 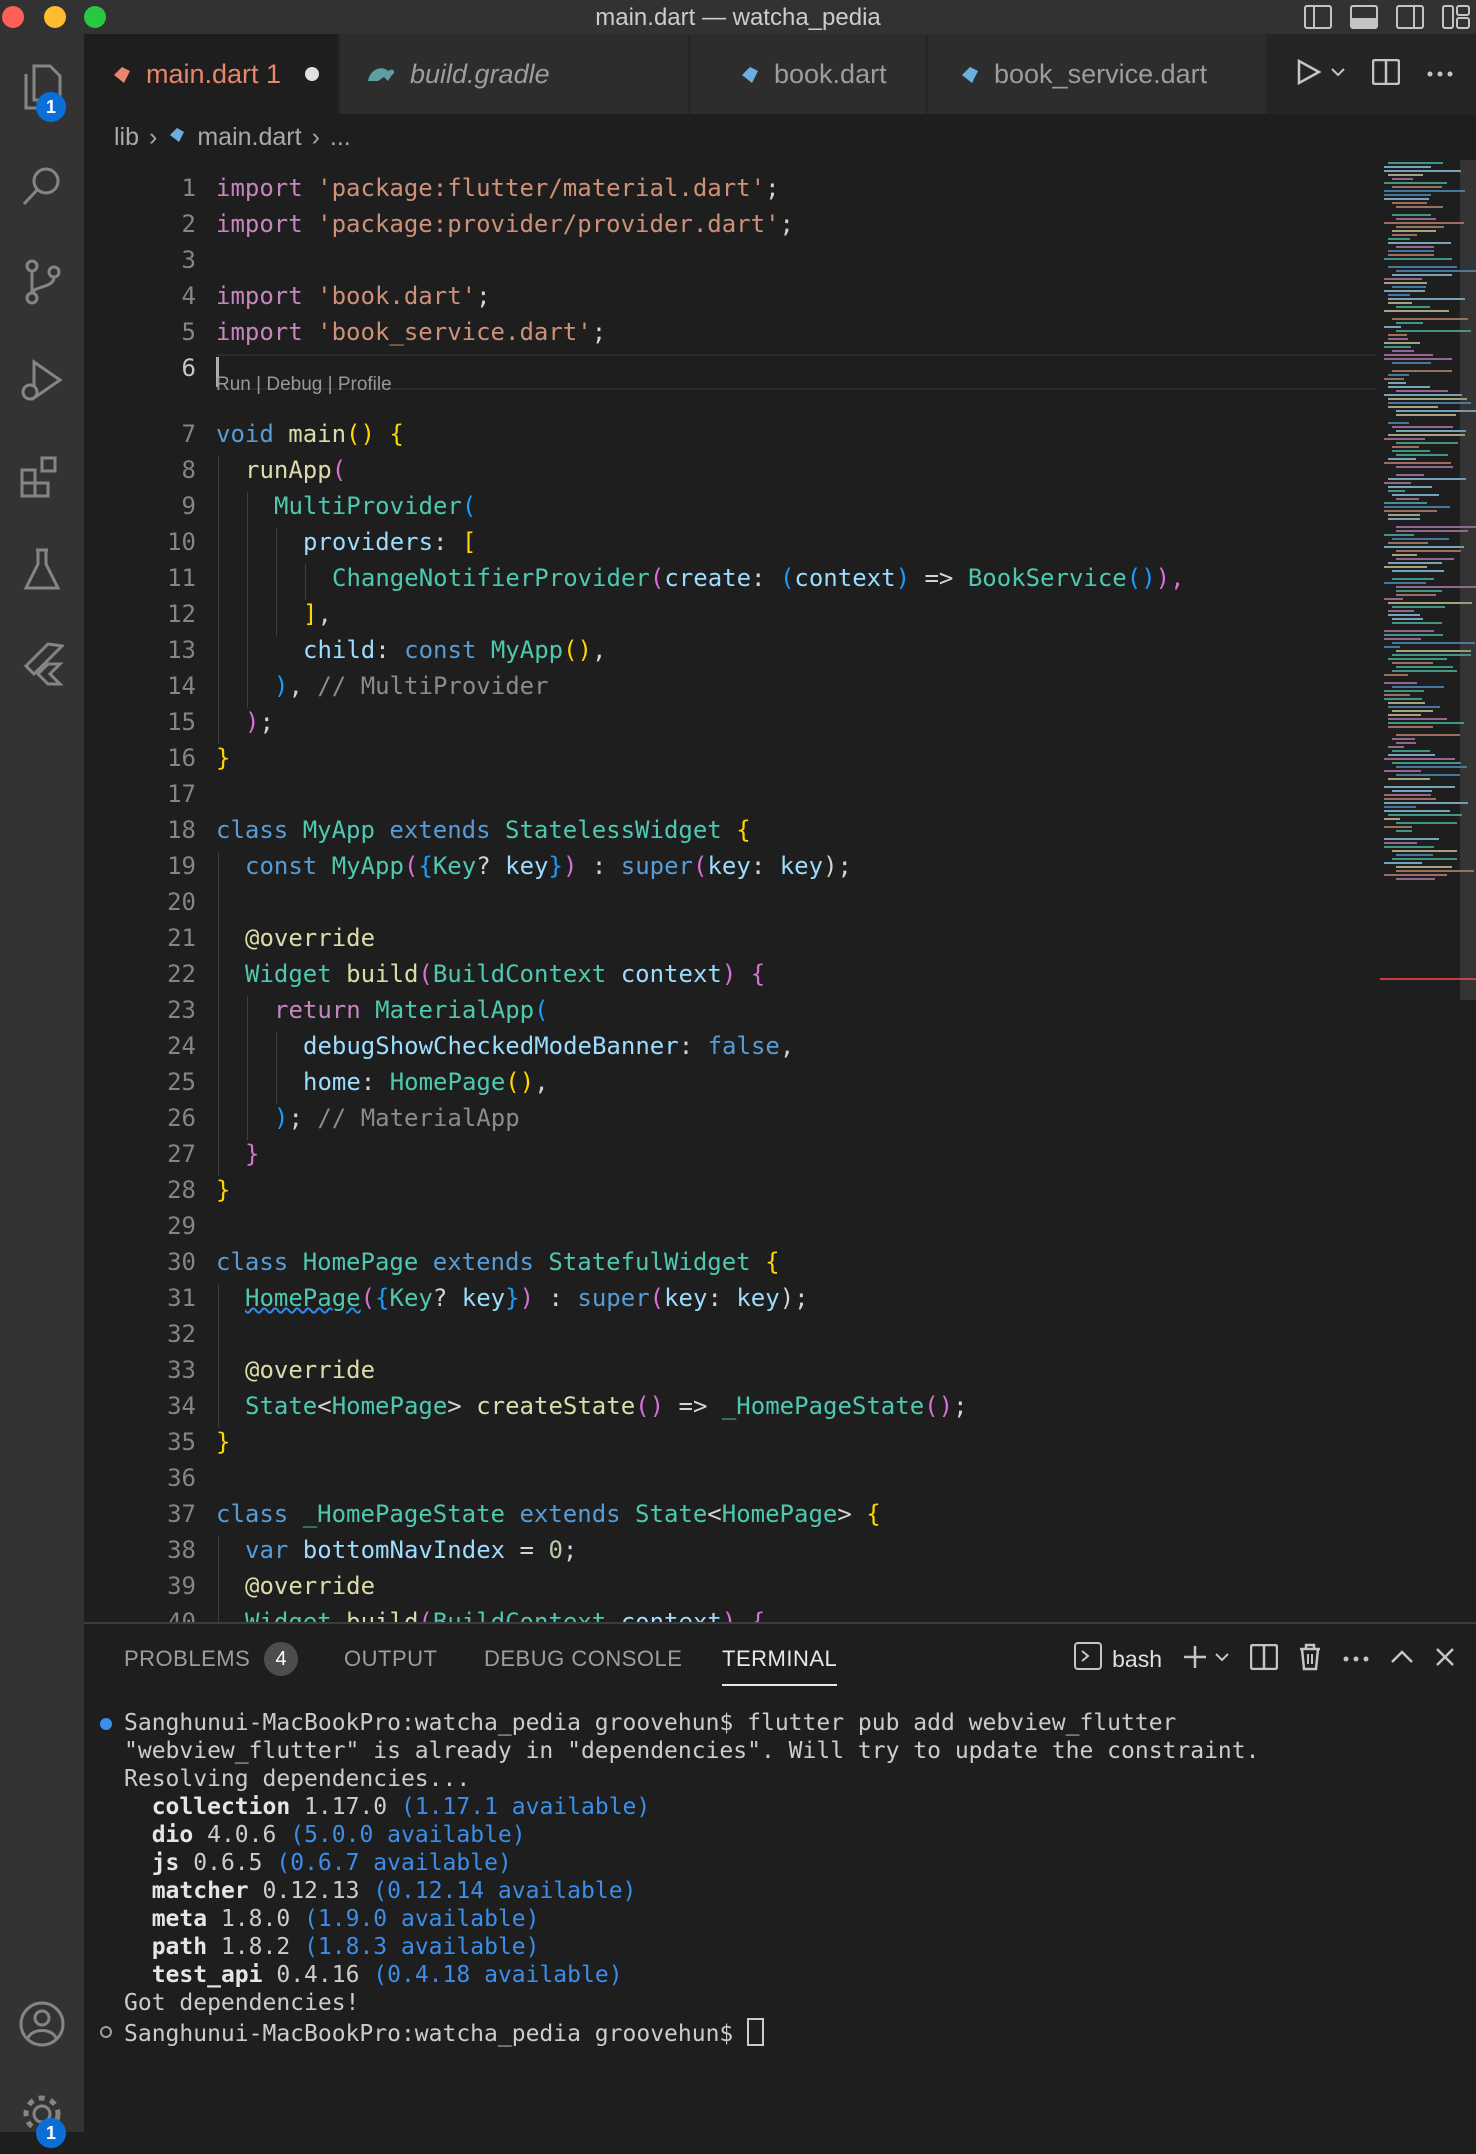 What do you see at coordinates (259, 722) in the screenshot?
I see `code-line: );` at bounding box center [259, 722].